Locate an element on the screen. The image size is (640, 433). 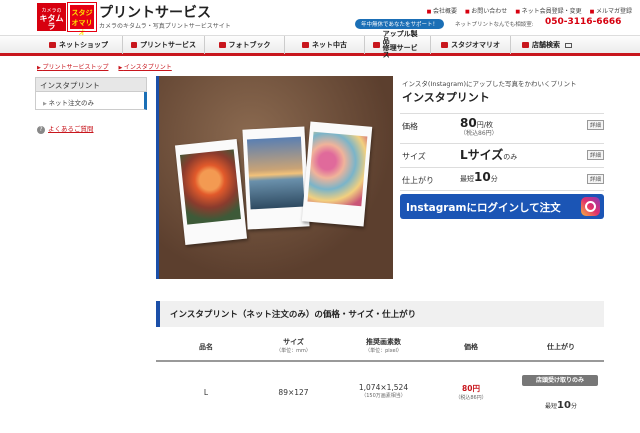
breadcrumb-instaprint: インスタプリント is located at coordinates (145, 66).